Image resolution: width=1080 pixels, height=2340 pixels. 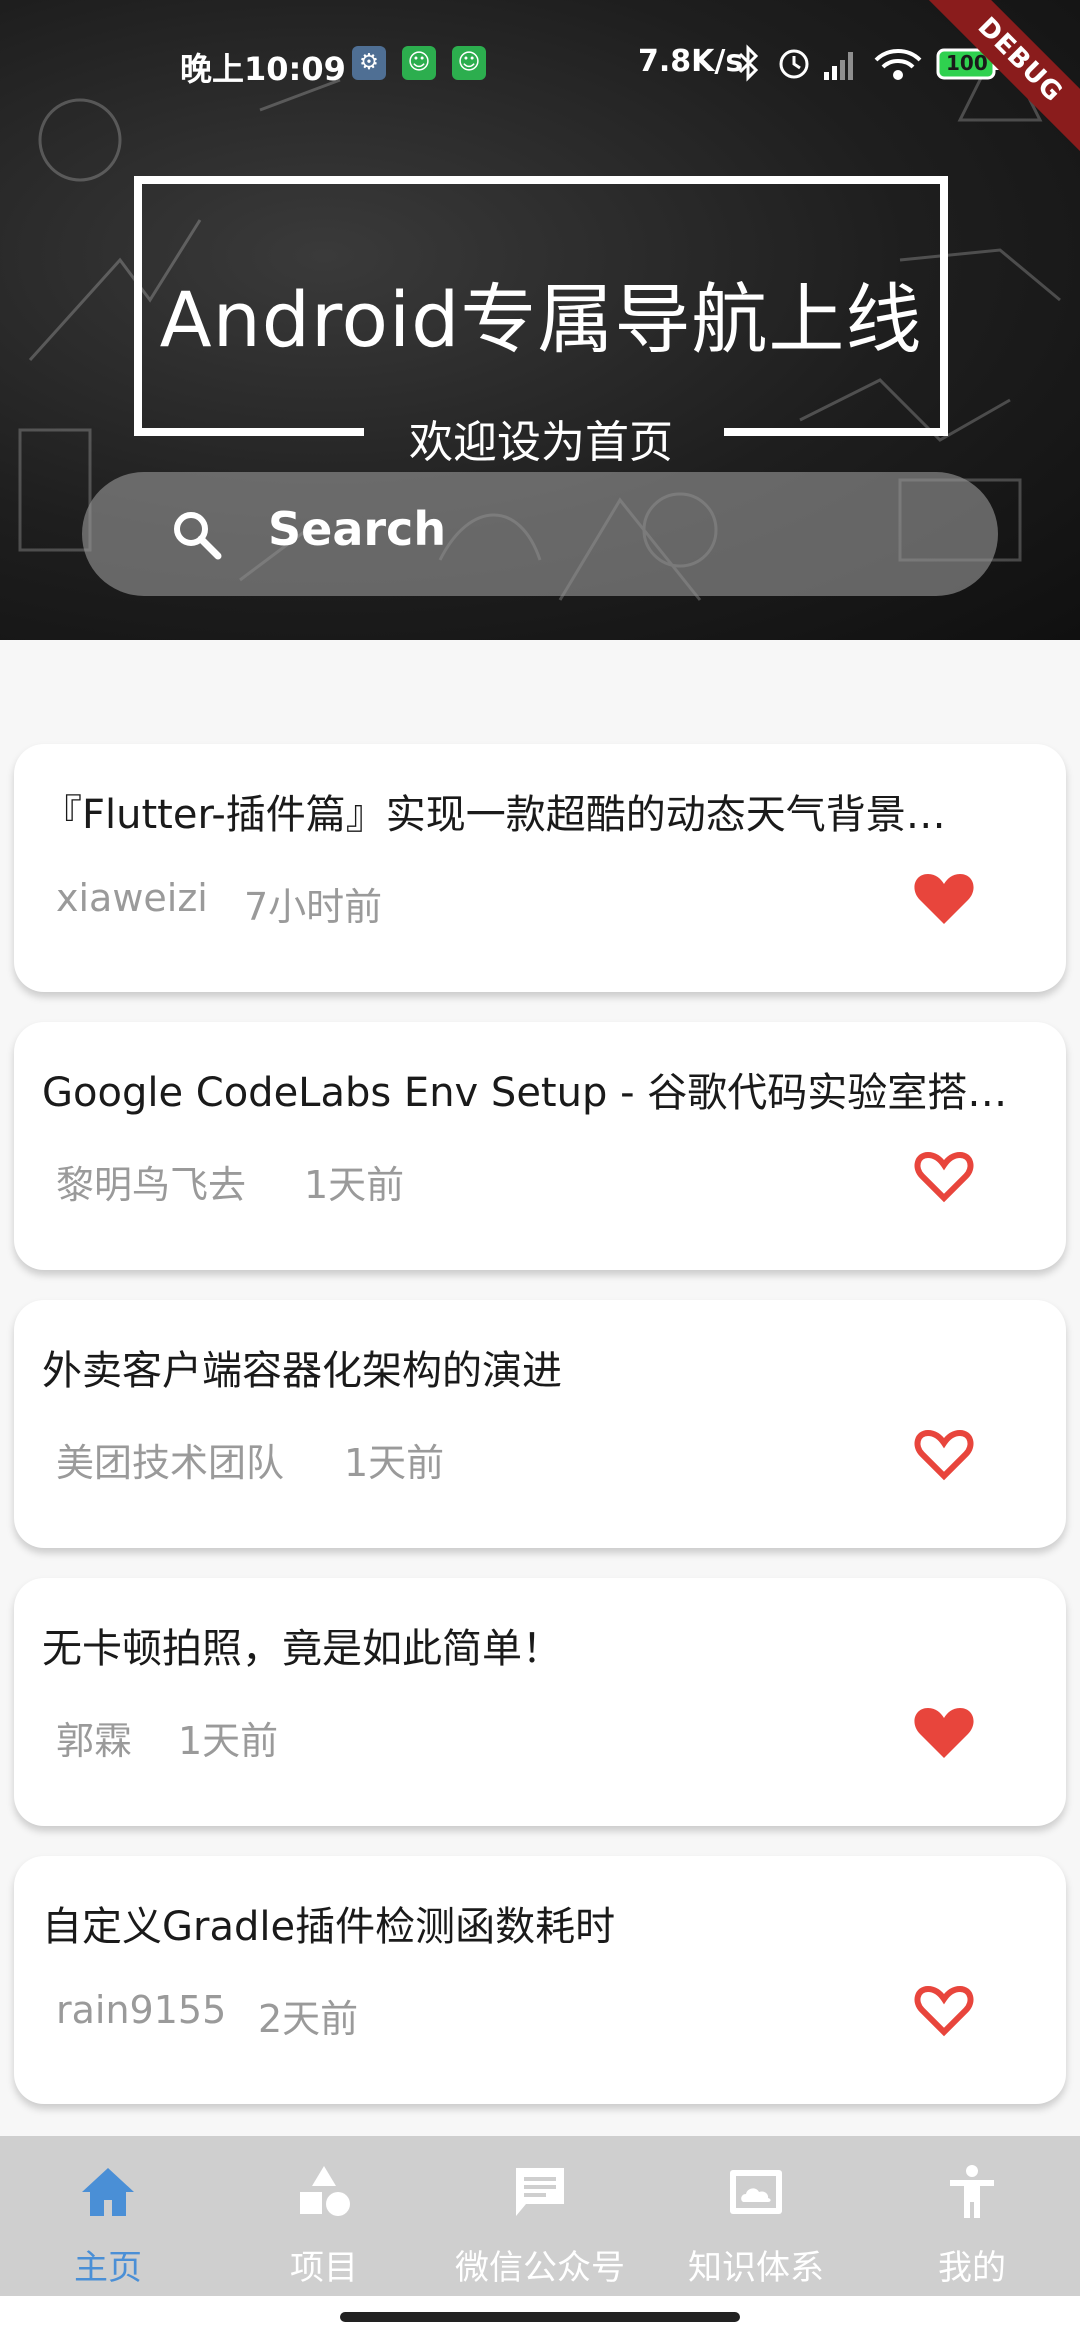 What do you see at coordinates (541, 442) in the screenshot?
I see `banner-subtitle: 欢迎设为首页` at bounding box center [541, 442].